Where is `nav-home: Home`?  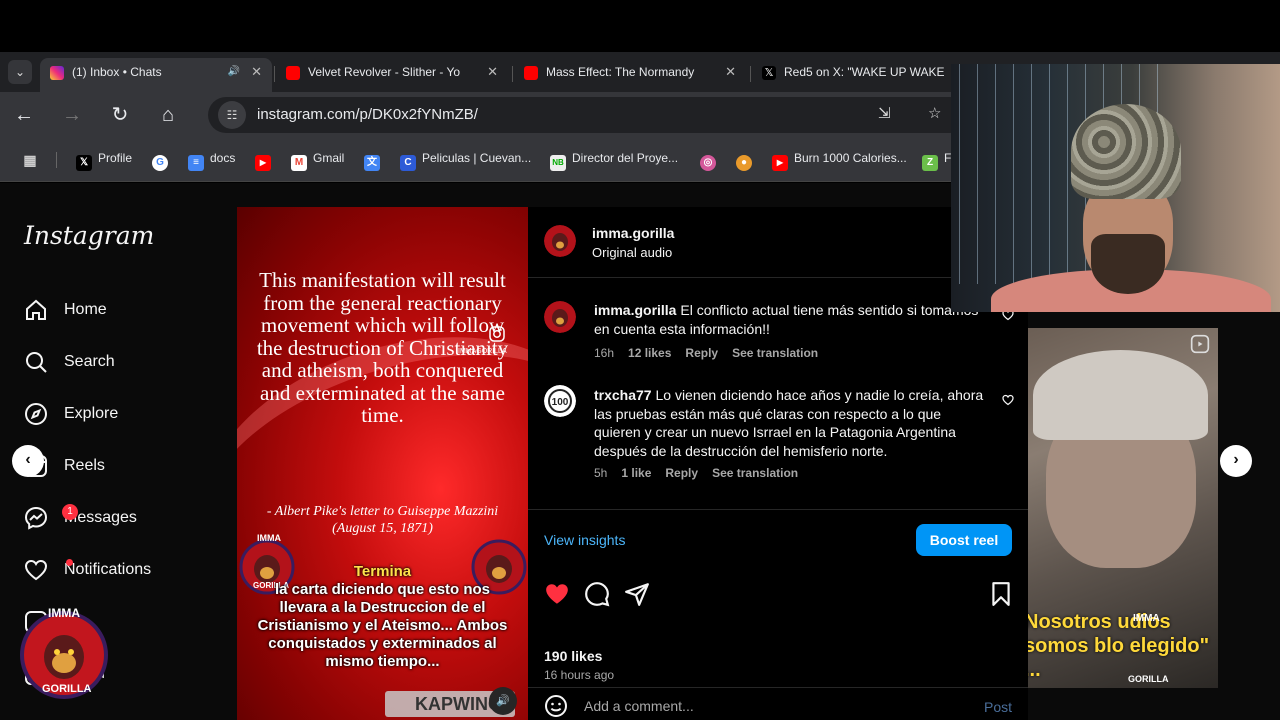 nav-home: Home is located at coordinates (65, 310).